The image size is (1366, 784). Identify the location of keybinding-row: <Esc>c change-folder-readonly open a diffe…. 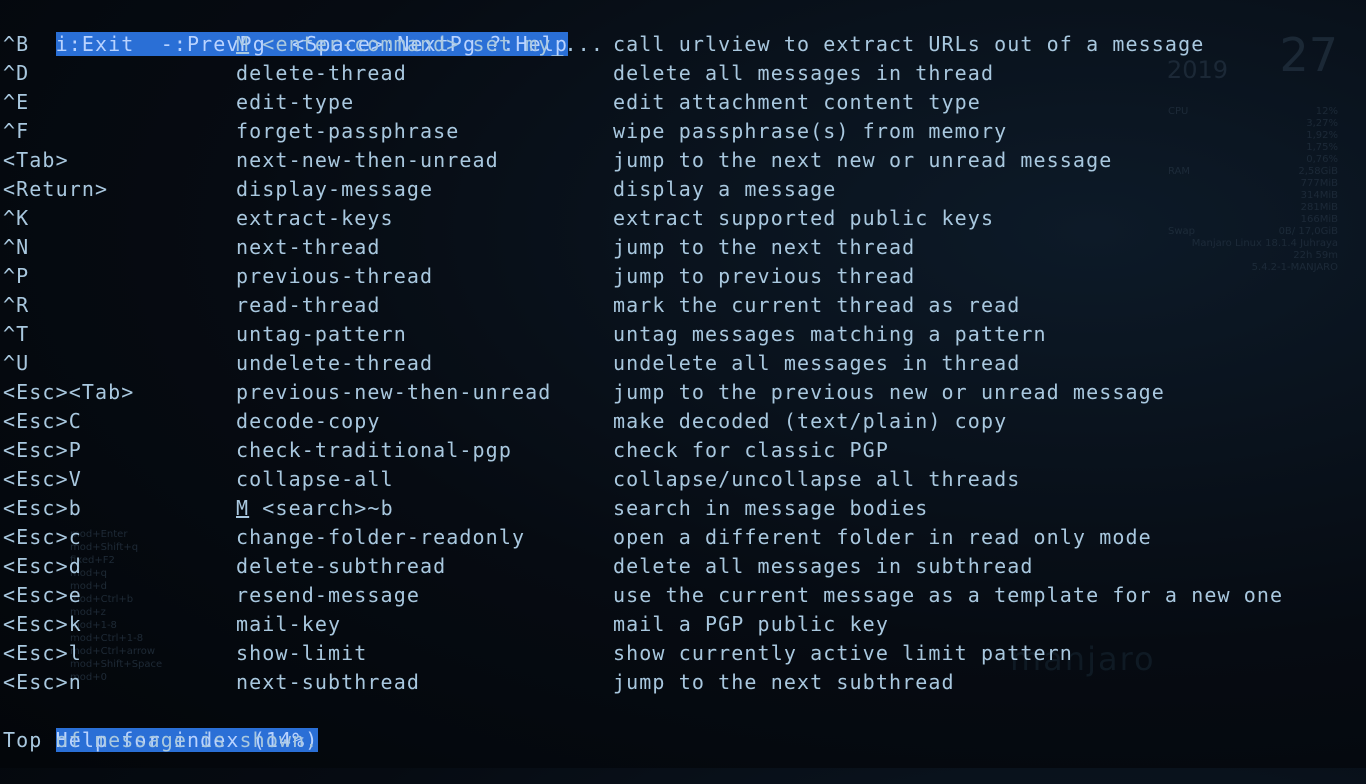
(683, 537).